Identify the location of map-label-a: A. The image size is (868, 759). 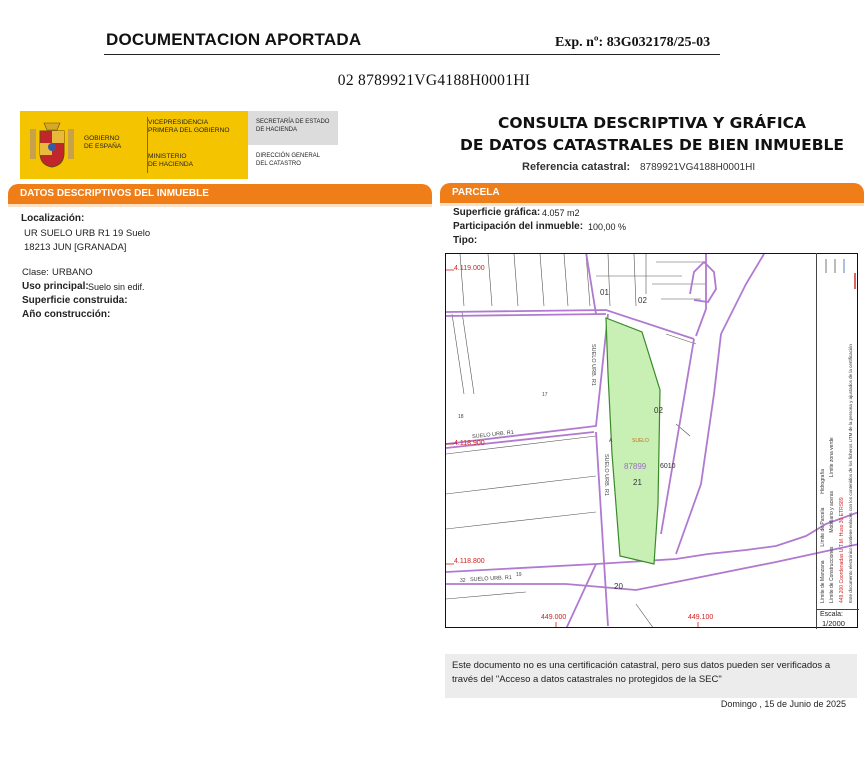
(611, 441).